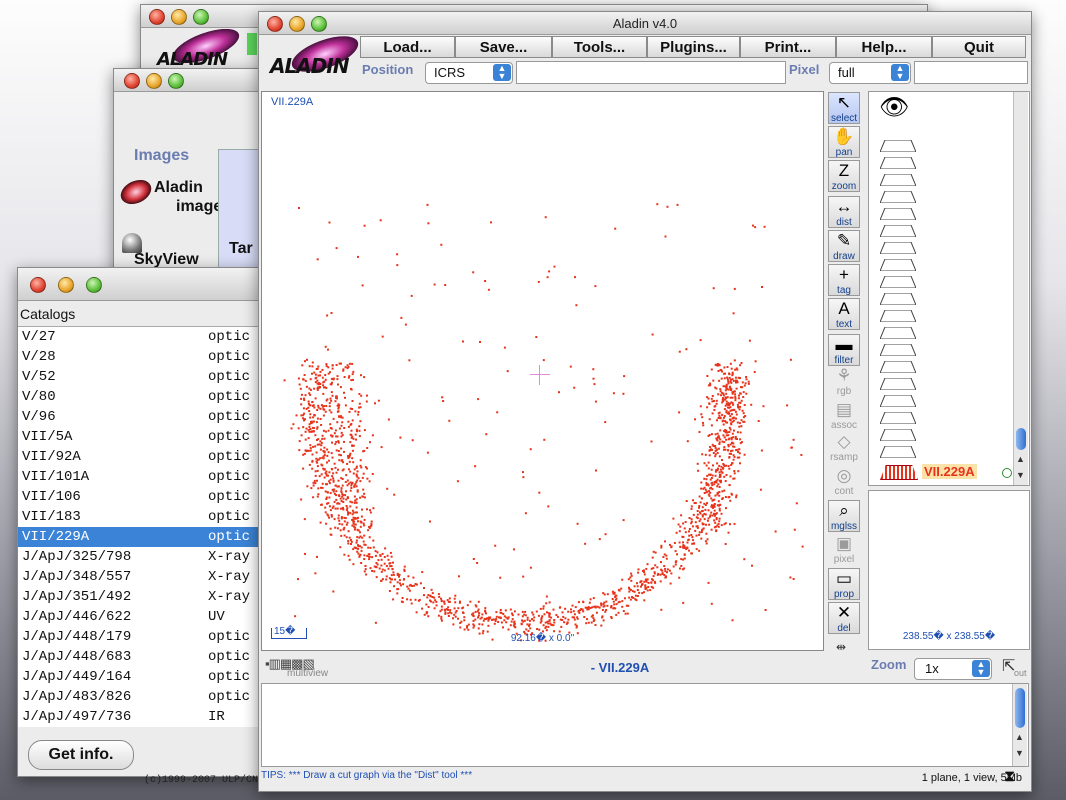 The height and width of the screenshot is (800, 1066). I want to click on catalog-row: V/96 optic, so click(141, 417).